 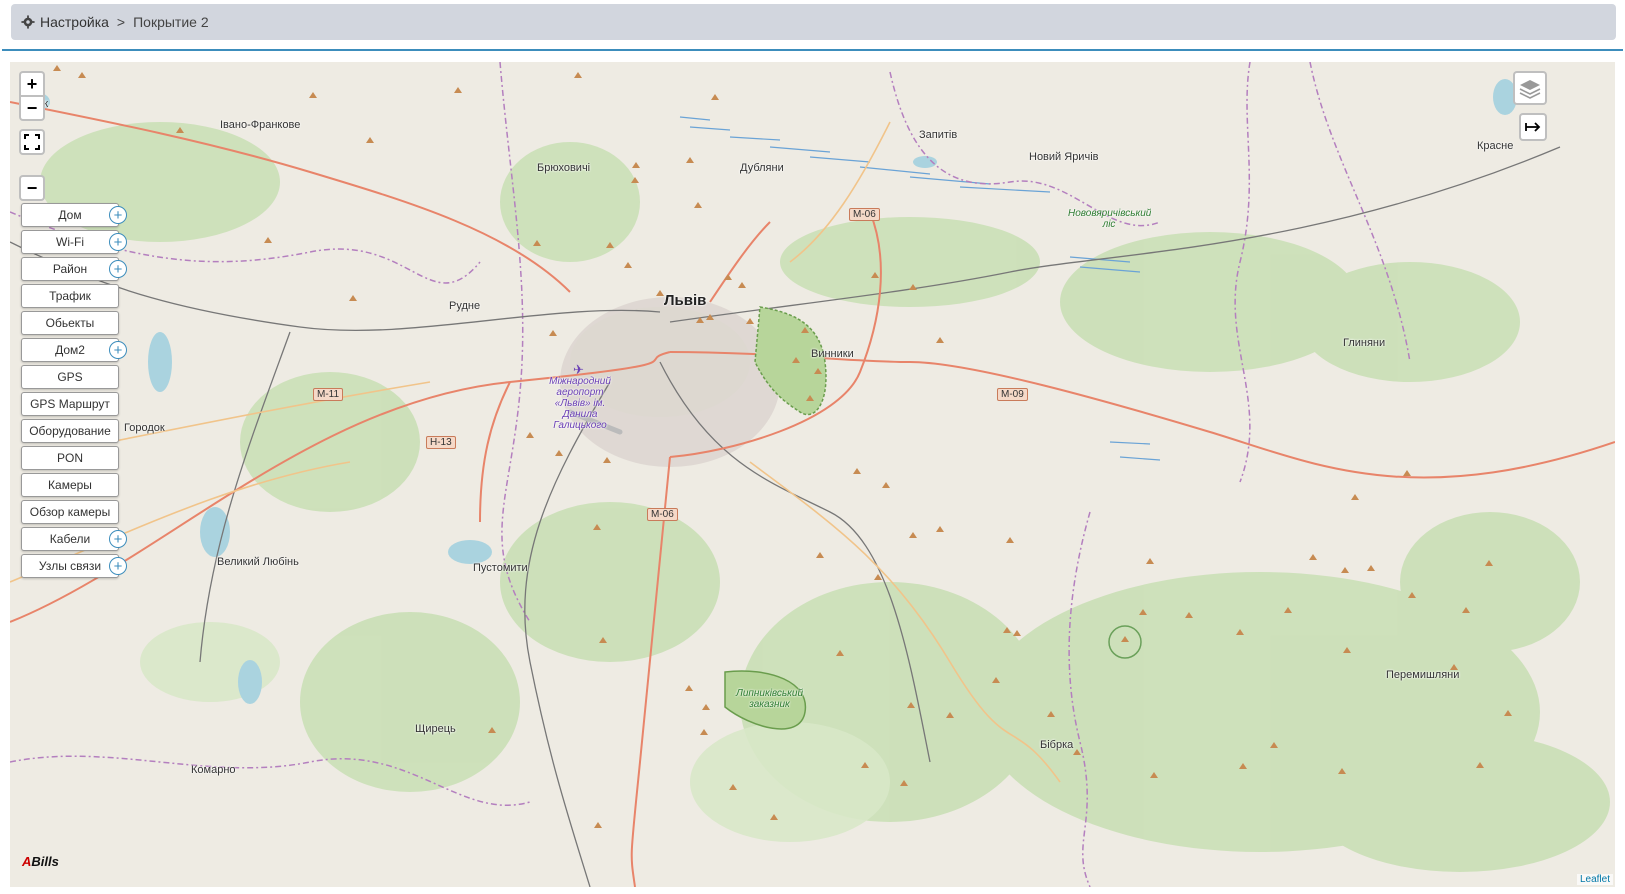 What do you see at coordinates (762, 168) in the screenshot?
I see `place-dublyany: Дубляни` at bounding box center [762, 168].